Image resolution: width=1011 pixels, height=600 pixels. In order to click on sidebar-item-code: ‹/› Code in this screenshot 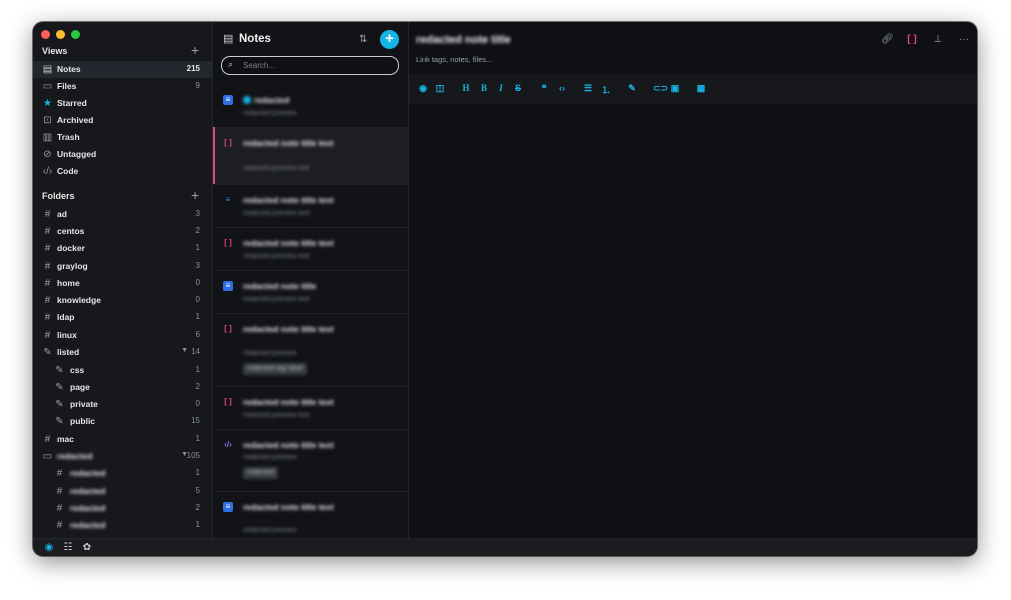, I will do `click(122, 171)`.